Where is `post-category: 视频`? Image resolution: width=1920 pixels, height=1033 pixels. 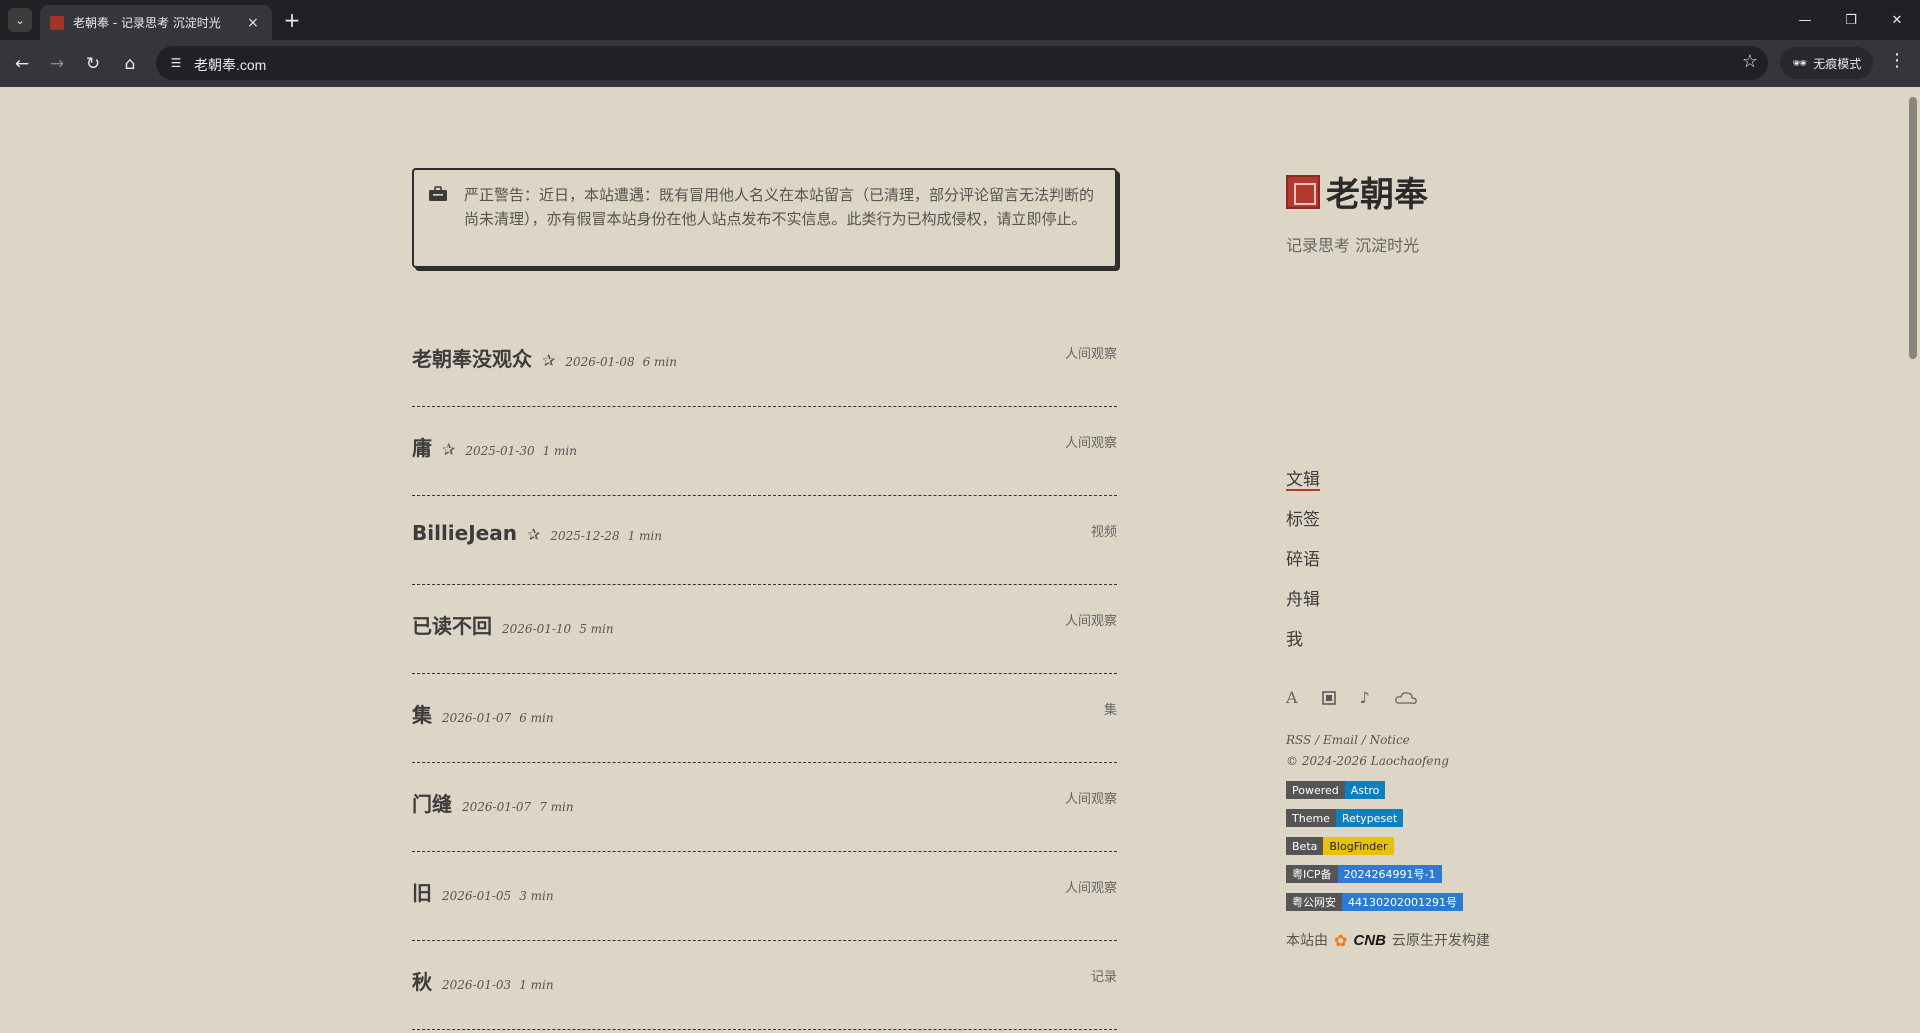 post-category: 视频 is located at coordinates (1104, 530).